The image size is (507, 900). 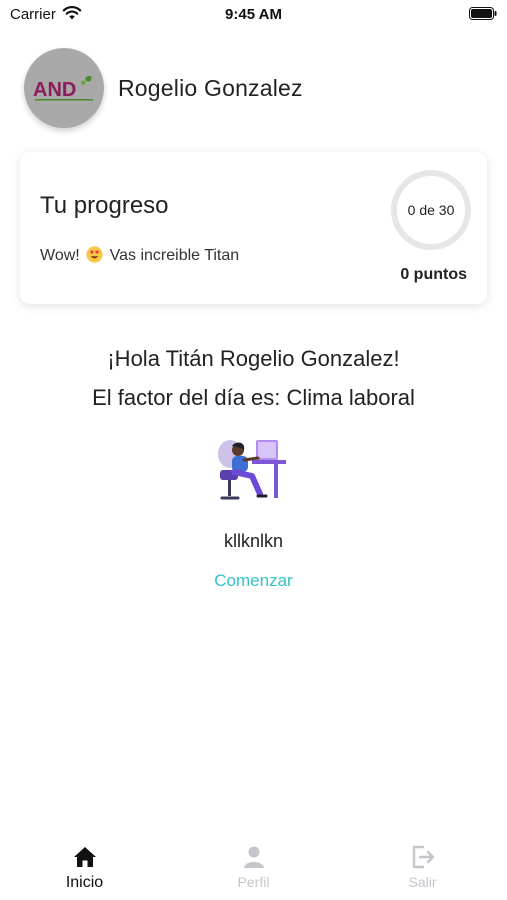 What do you see at coordinates (422, 882) in the screenshot?
I see `tab-label: Salir` at bounding box center [422, 882].